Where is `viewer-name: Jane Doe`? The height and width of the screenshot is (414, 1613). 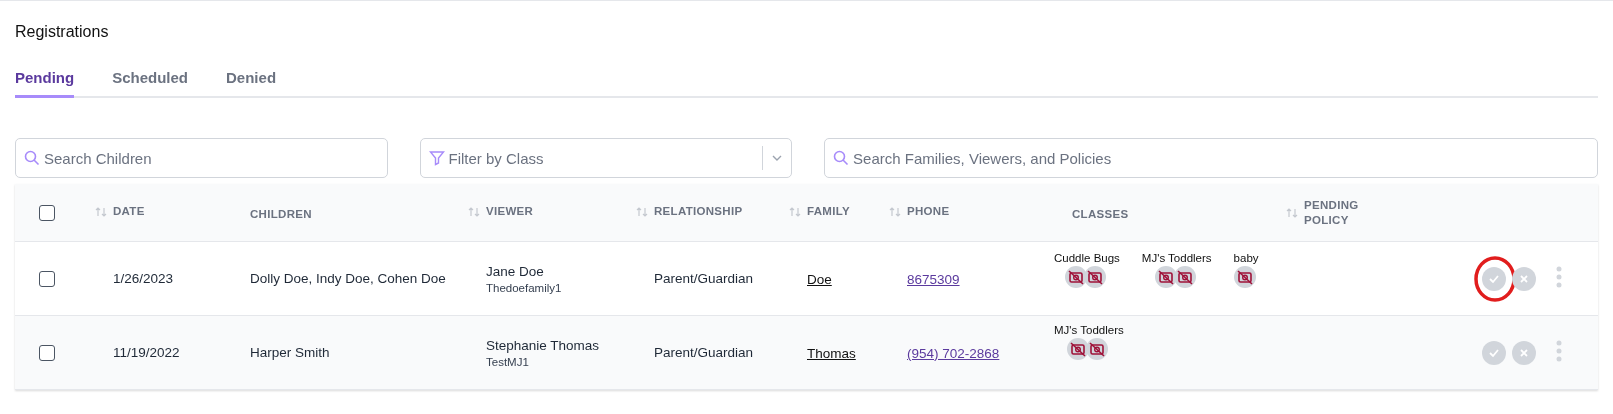
viewer-name: Jane Doe is located at coordinates (515, 271).